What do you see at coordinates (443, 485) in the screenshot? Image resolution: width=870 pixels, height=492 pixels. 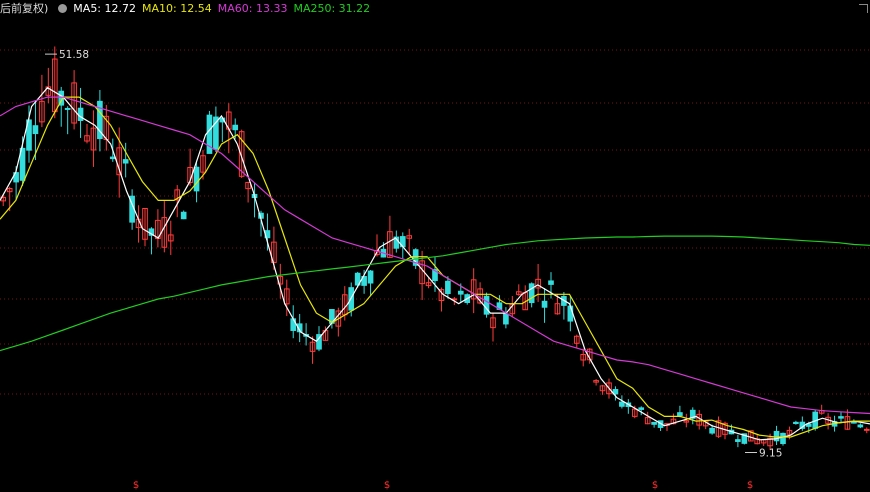 I see `event-markers: $ $ $ $` at bounding box center [443, 485].